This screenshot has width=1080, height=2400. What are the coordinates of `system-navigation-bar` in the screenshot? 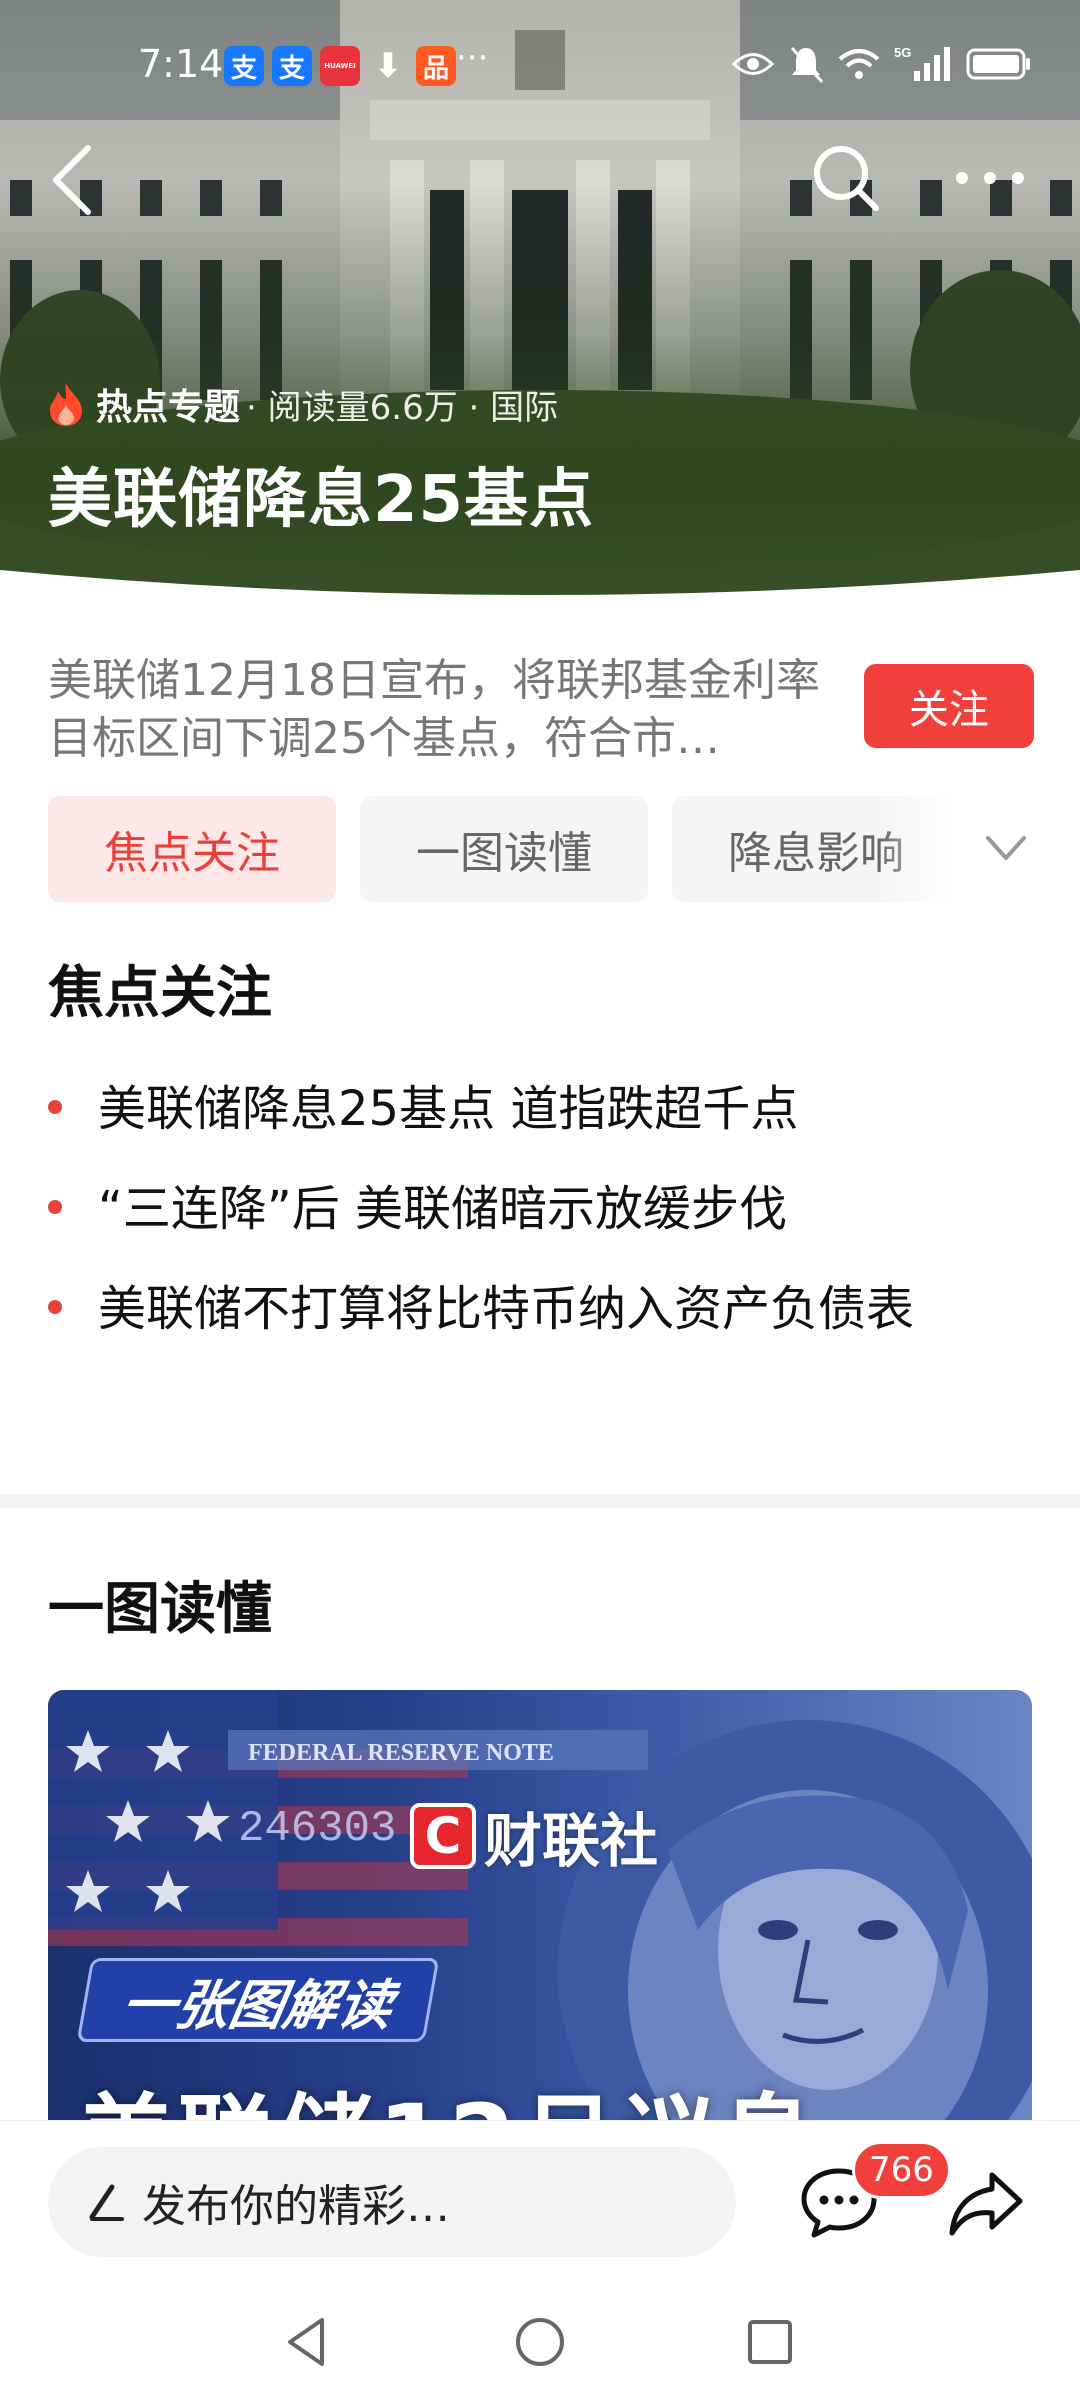 It's located at (540, 2340).